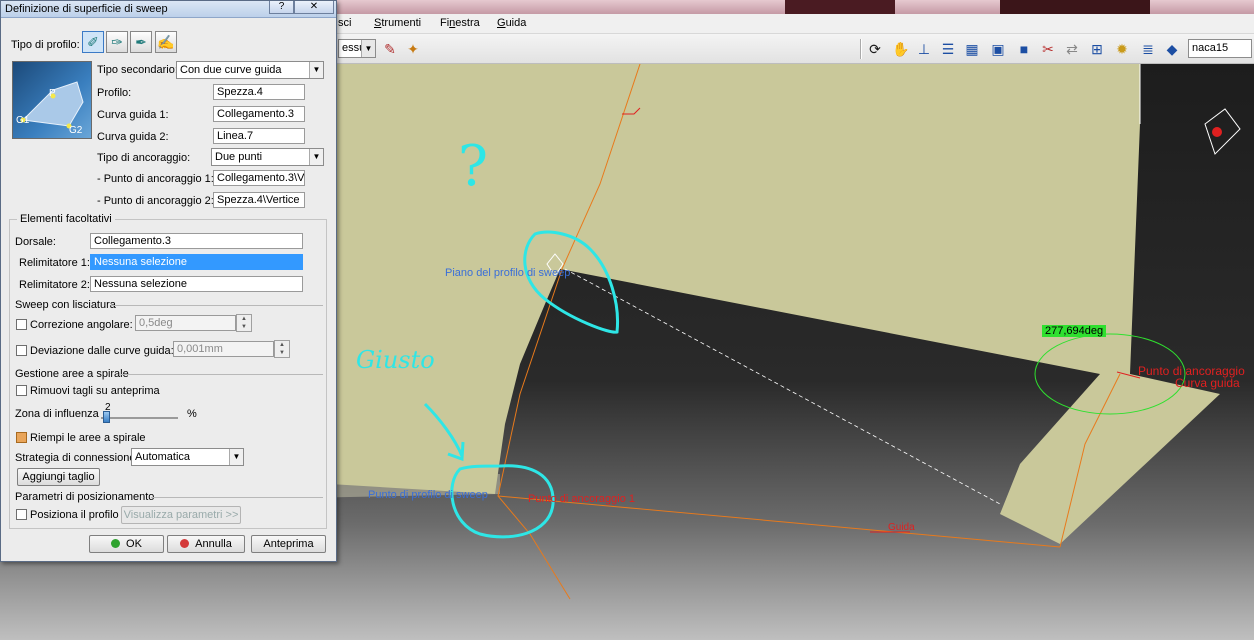  What do you see at coordinates (413, 49) in the screenshot?
I see `wand-icon: ✦` at bounding box center [413, 49].